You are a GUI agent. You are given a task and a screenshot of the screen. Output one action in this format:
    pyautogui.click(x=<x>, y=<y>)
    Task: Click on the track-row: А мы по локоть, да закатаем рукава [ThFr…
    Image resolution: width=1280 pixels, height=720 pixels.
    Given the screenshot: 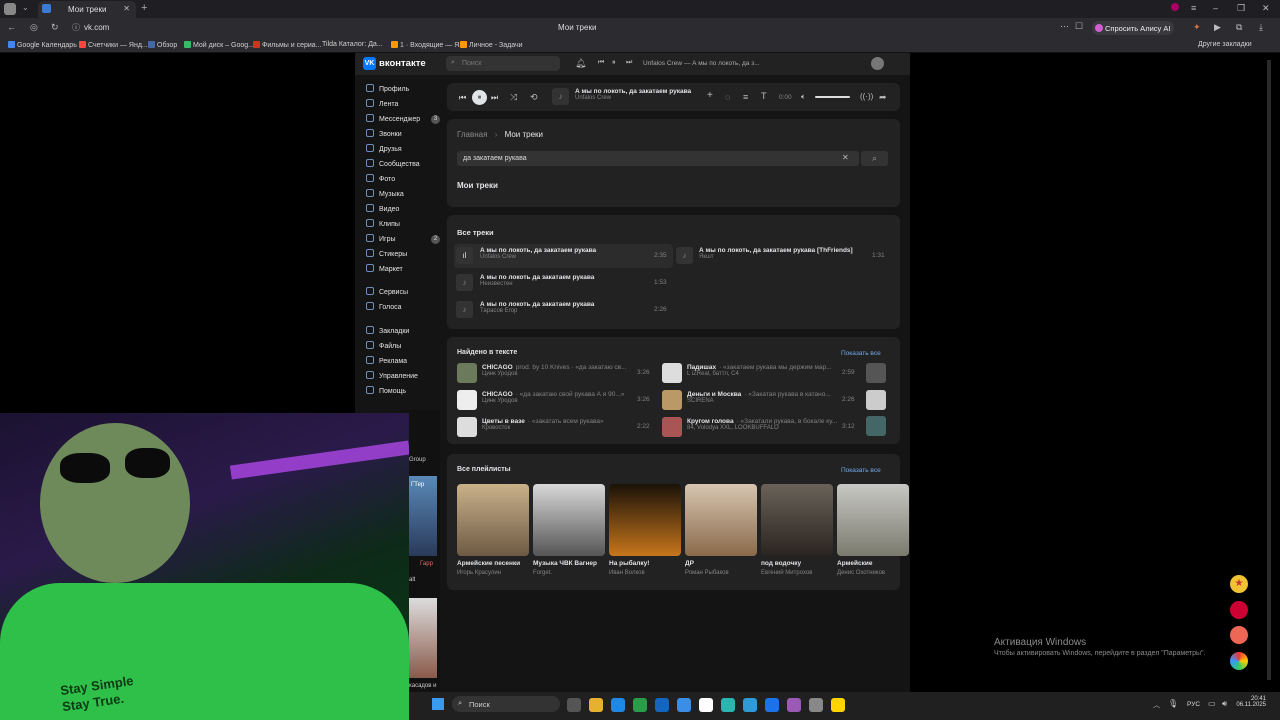 What is the action you would take?
    pyautogui.click(x=776, y=253)
    